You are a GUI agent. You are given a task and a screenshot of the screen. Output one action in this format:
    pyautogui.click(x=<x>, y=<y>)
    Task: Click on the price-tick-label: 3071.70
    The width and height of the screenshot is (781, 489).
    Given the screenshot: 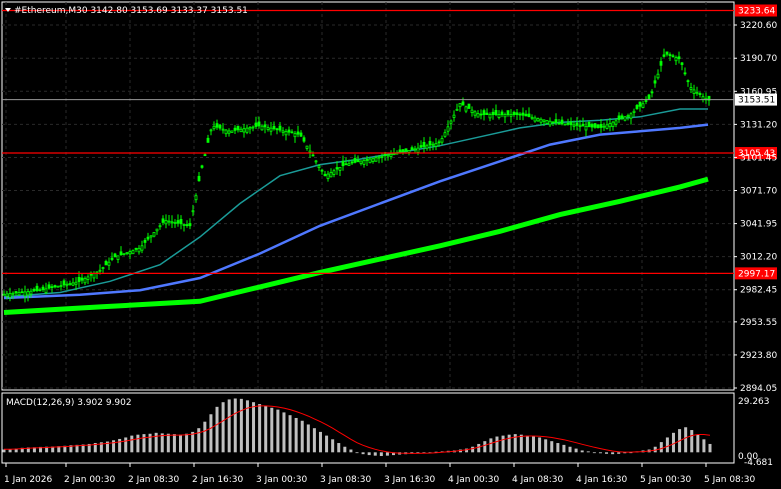 What is the action you would take?
    pyautogui.click(x=758, y=192)
    